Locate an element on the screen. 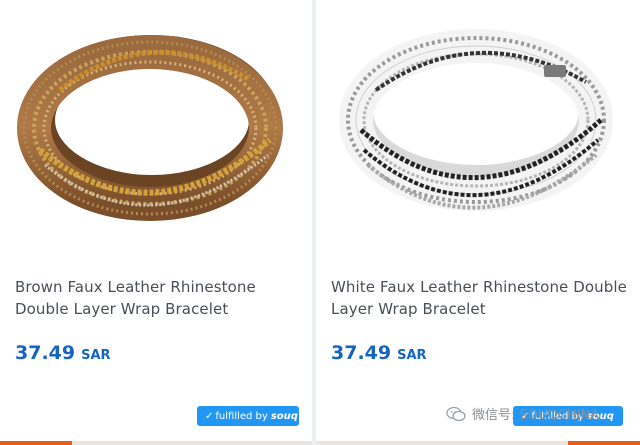  souq-logo: souq is located at coordinates (284, 416).